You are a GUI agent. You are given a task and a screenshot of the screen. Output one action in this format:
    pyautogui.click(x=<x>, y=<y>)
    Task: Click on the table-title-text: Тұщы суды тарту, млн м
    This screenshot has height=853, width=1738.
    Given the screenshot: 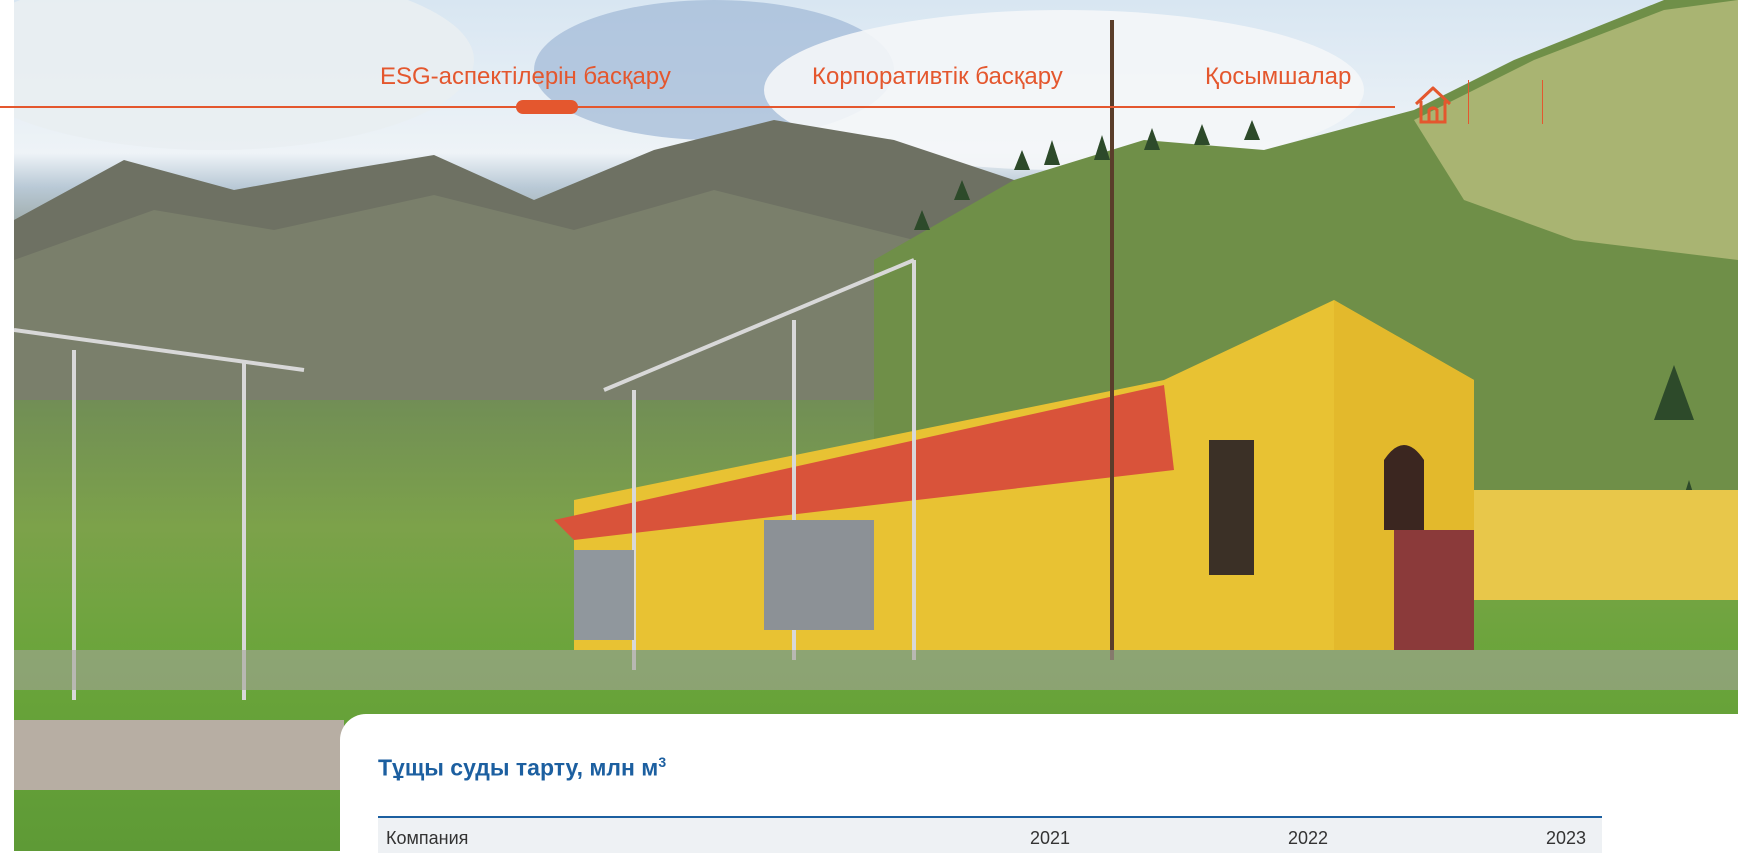 What is the action you would take?
    pyautogui.click(x=518, y=767)
    